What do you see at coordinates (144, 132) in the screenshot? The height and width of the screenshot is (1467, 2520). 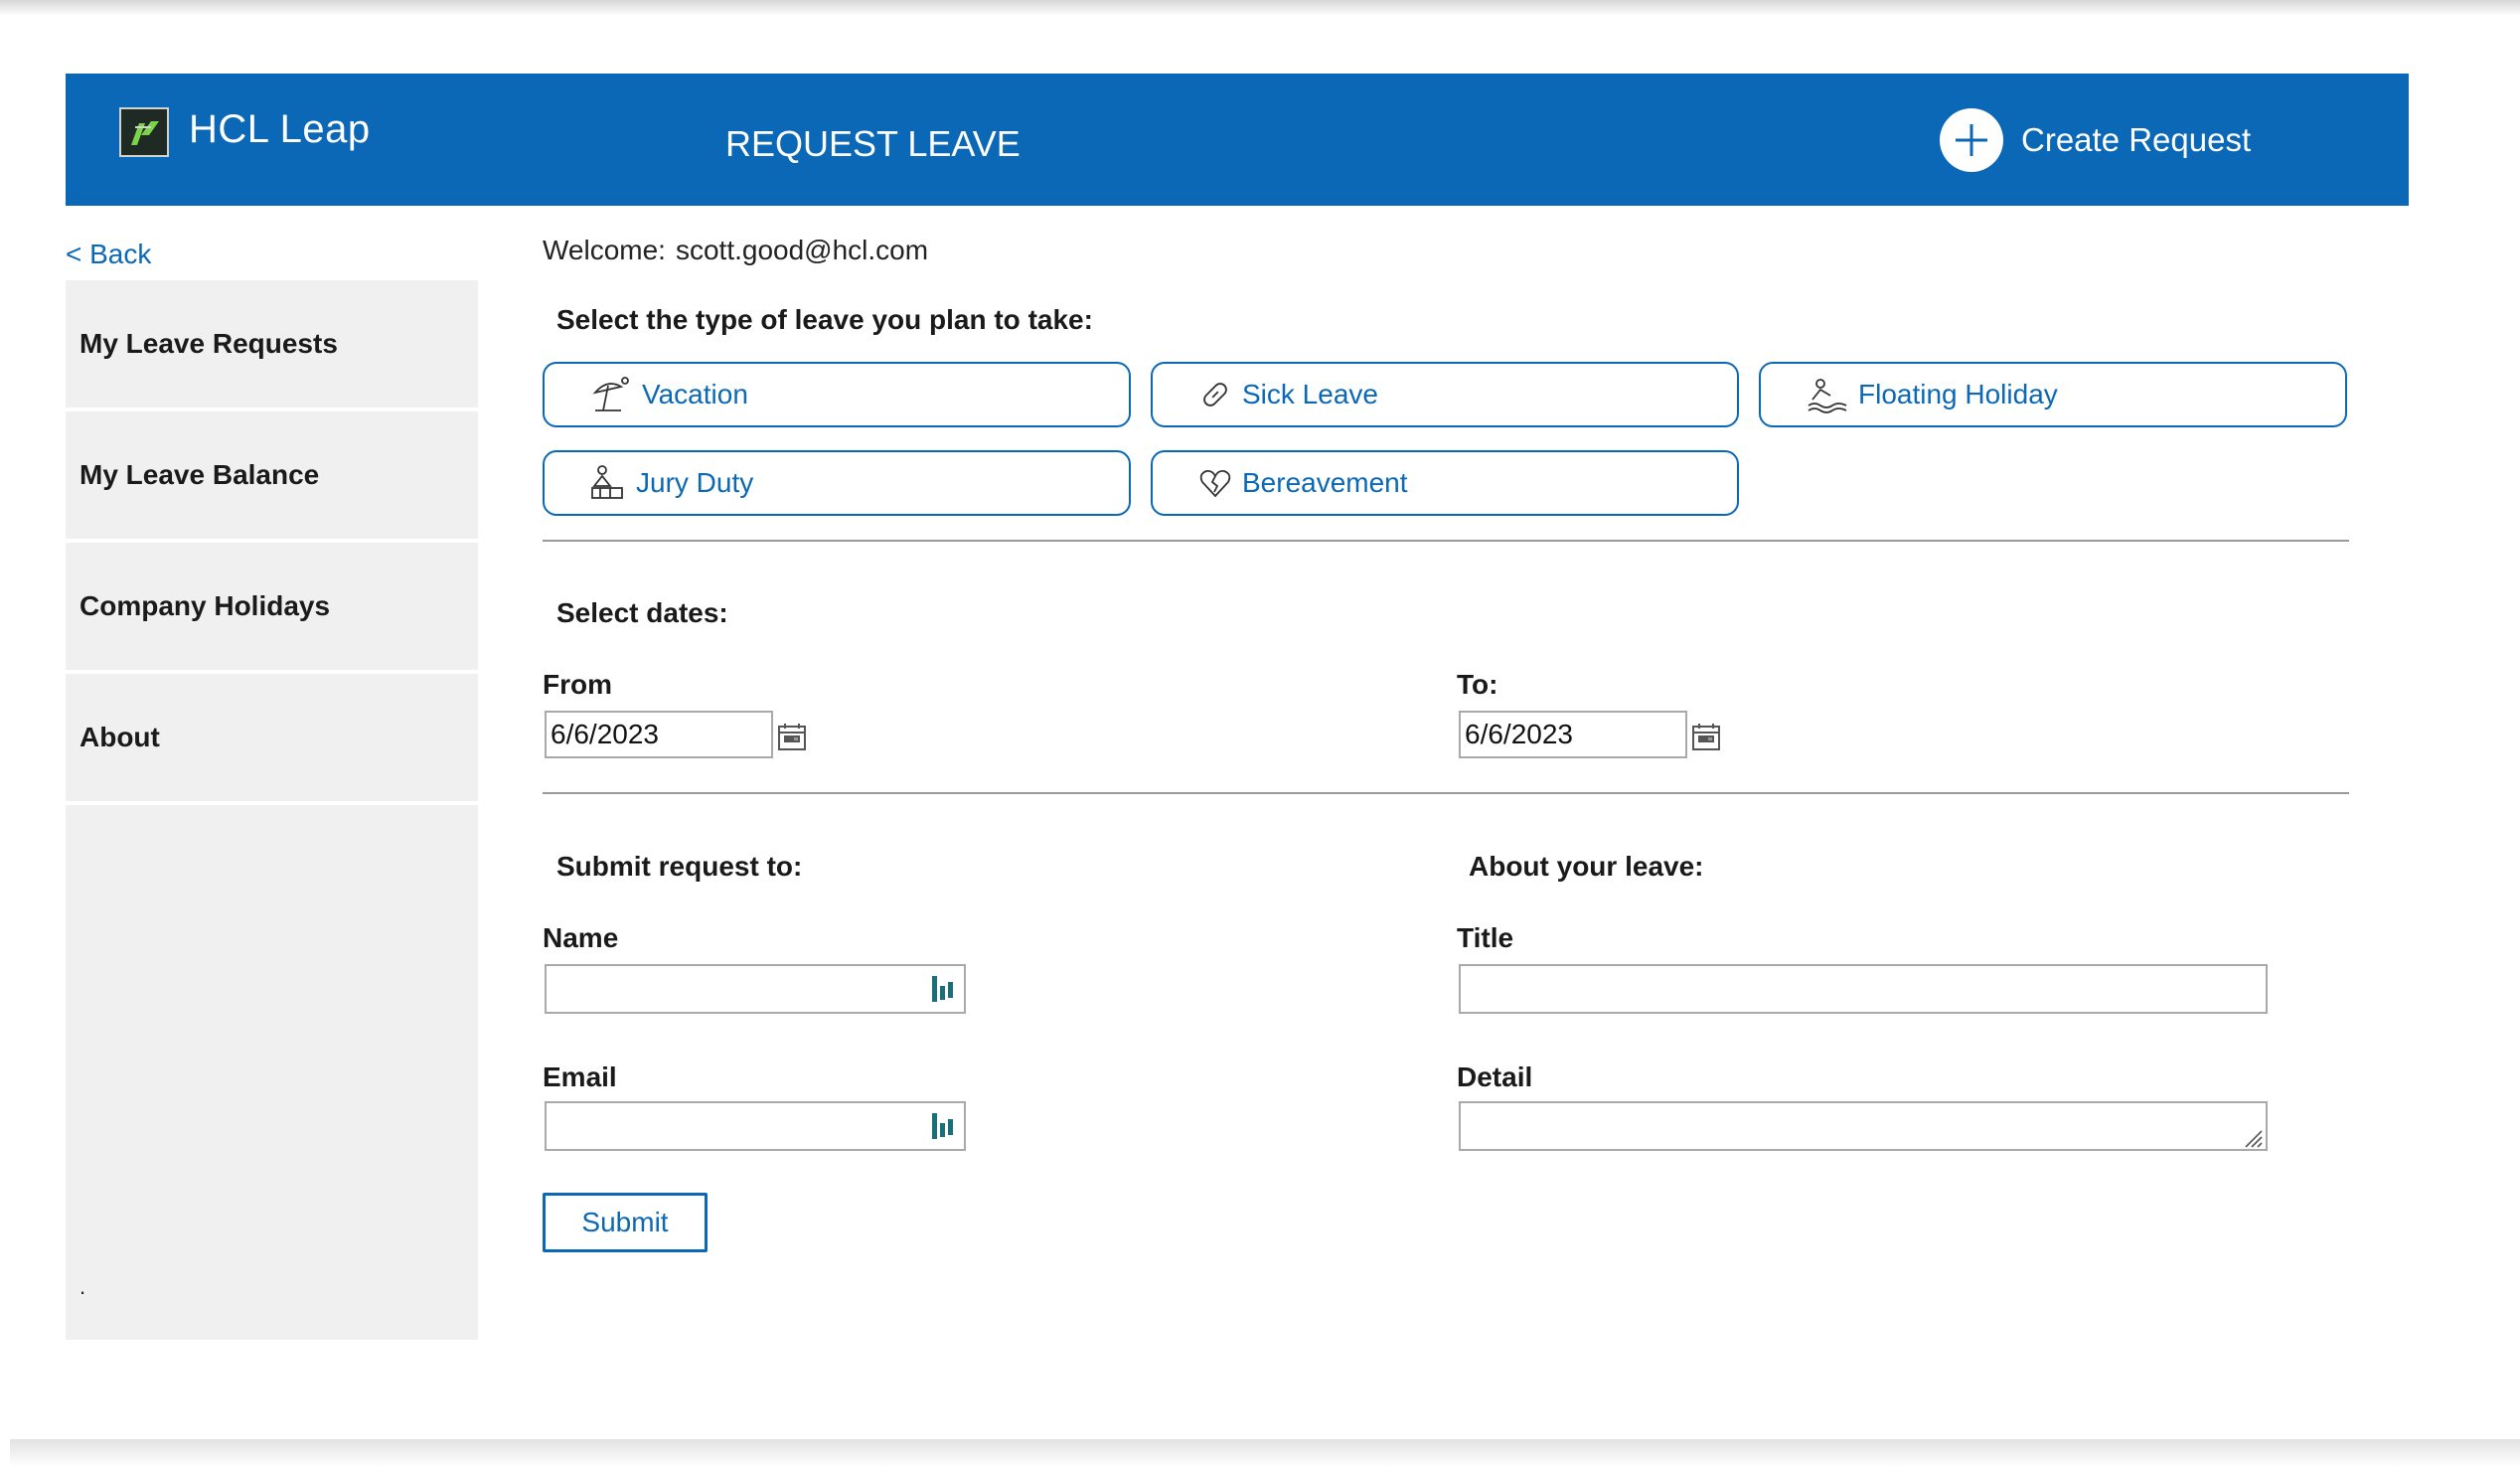 I see `hcl-leap-logo-icon` at bounding box center [144, 132].